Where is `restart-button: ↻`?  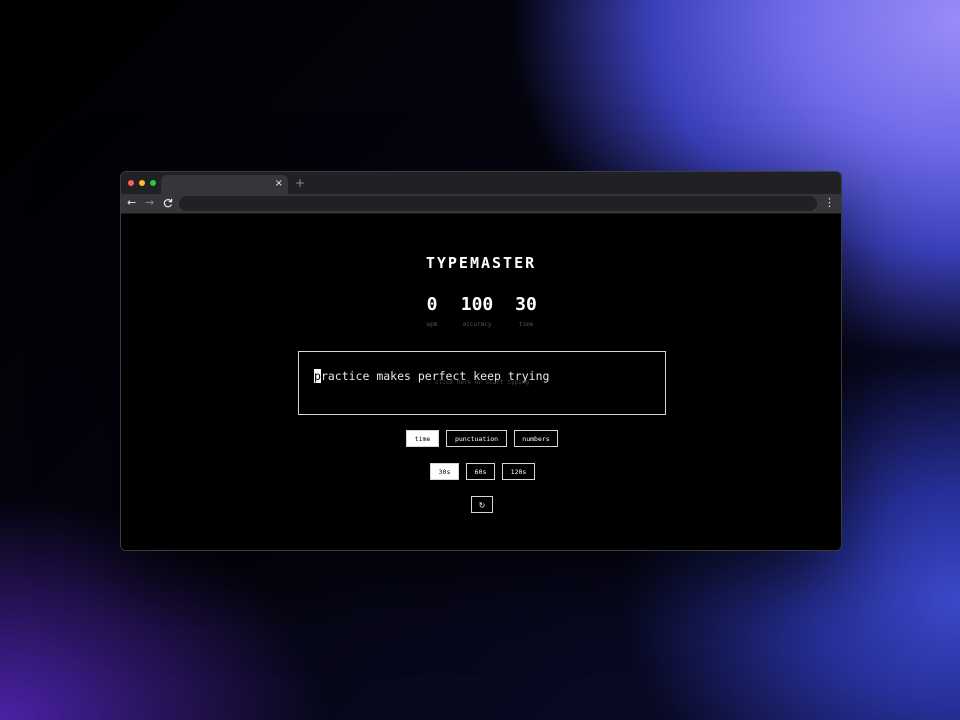
restart-button: ↻ is located at coordinates (482, 504).